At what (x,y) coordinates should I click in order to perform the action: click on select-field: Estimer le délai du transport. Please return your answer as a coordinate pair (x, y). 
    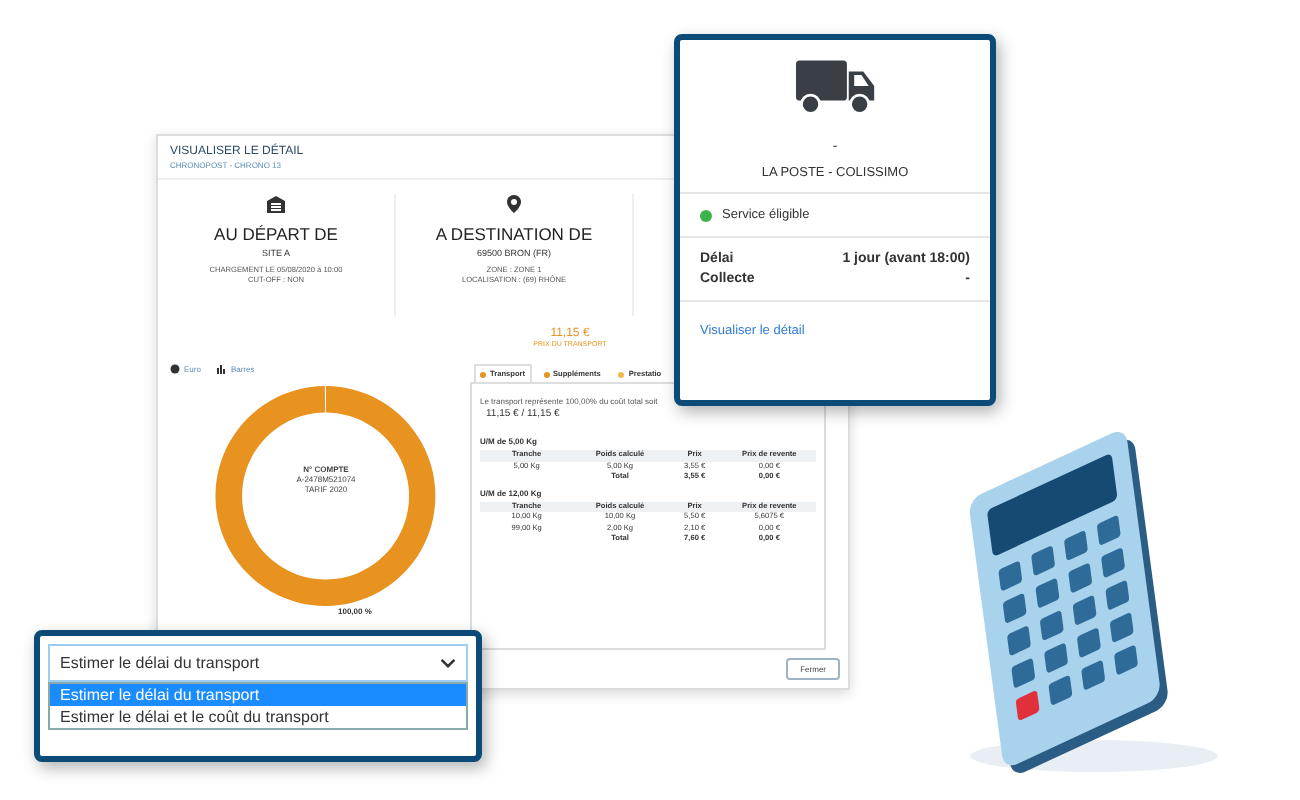
    Looking at the image, I should click on (258, 663).